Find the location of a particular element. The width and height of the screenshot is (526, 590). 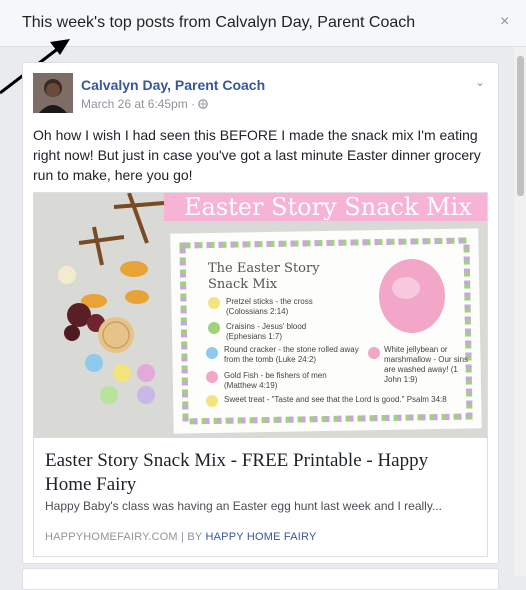

close-button: × is located at coordinates (504, 22).